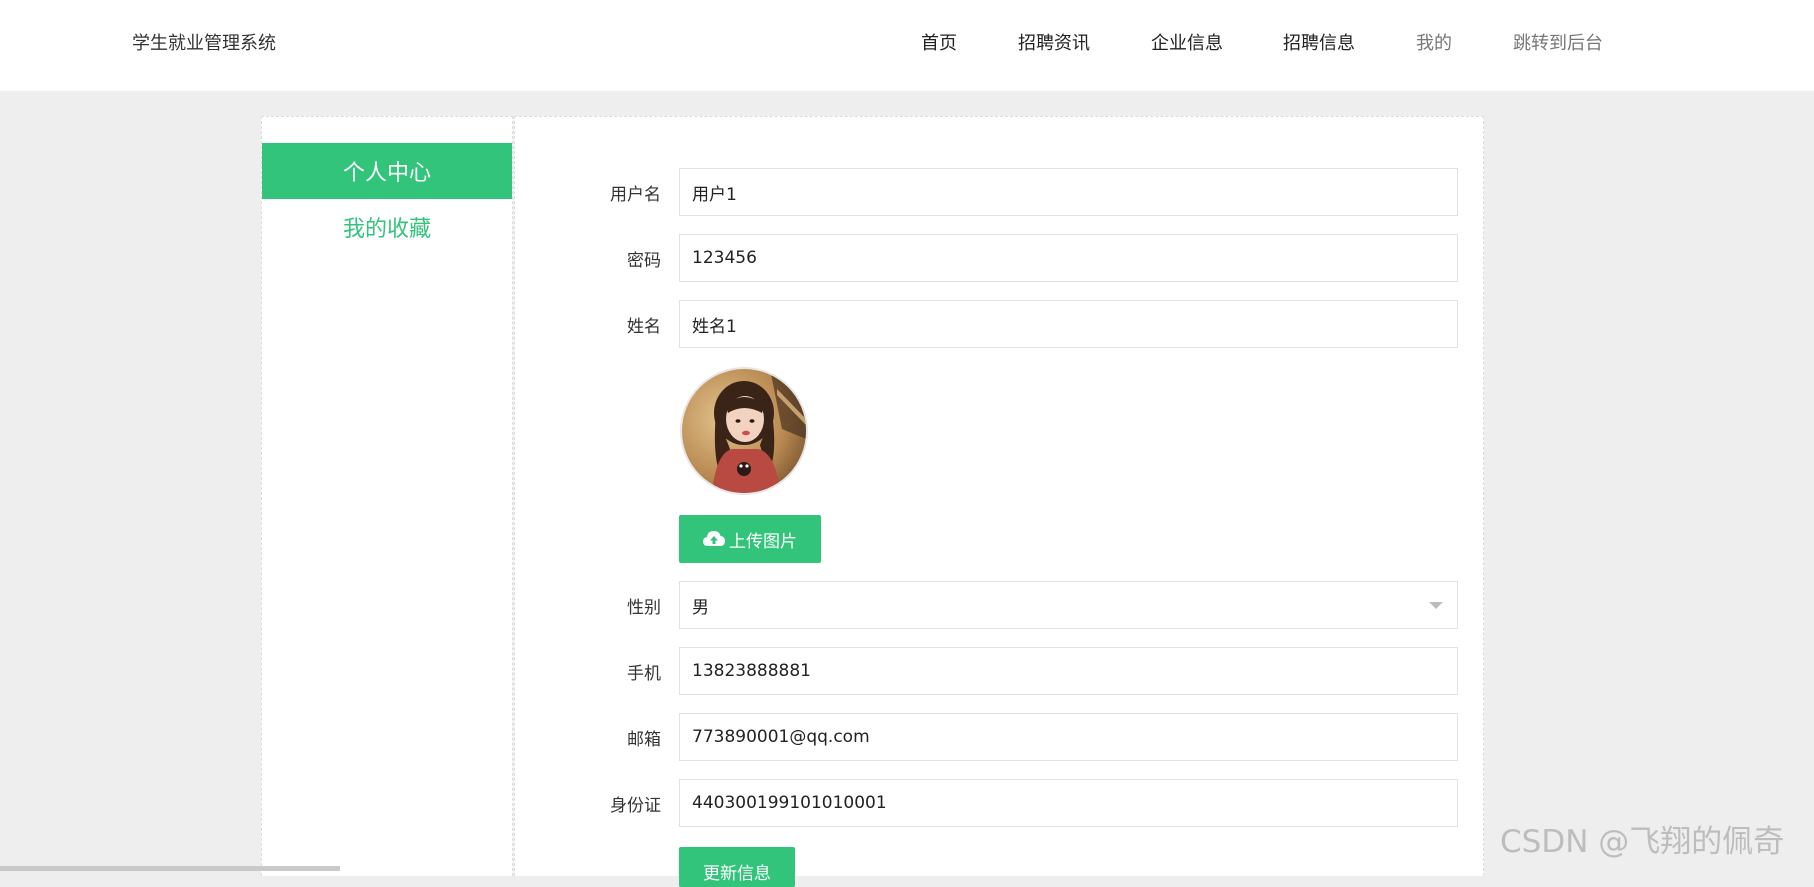  What do you see at coordinates (1068, 324) in the screenshot?
I see `name-input` at bounding box center [1068, 324].